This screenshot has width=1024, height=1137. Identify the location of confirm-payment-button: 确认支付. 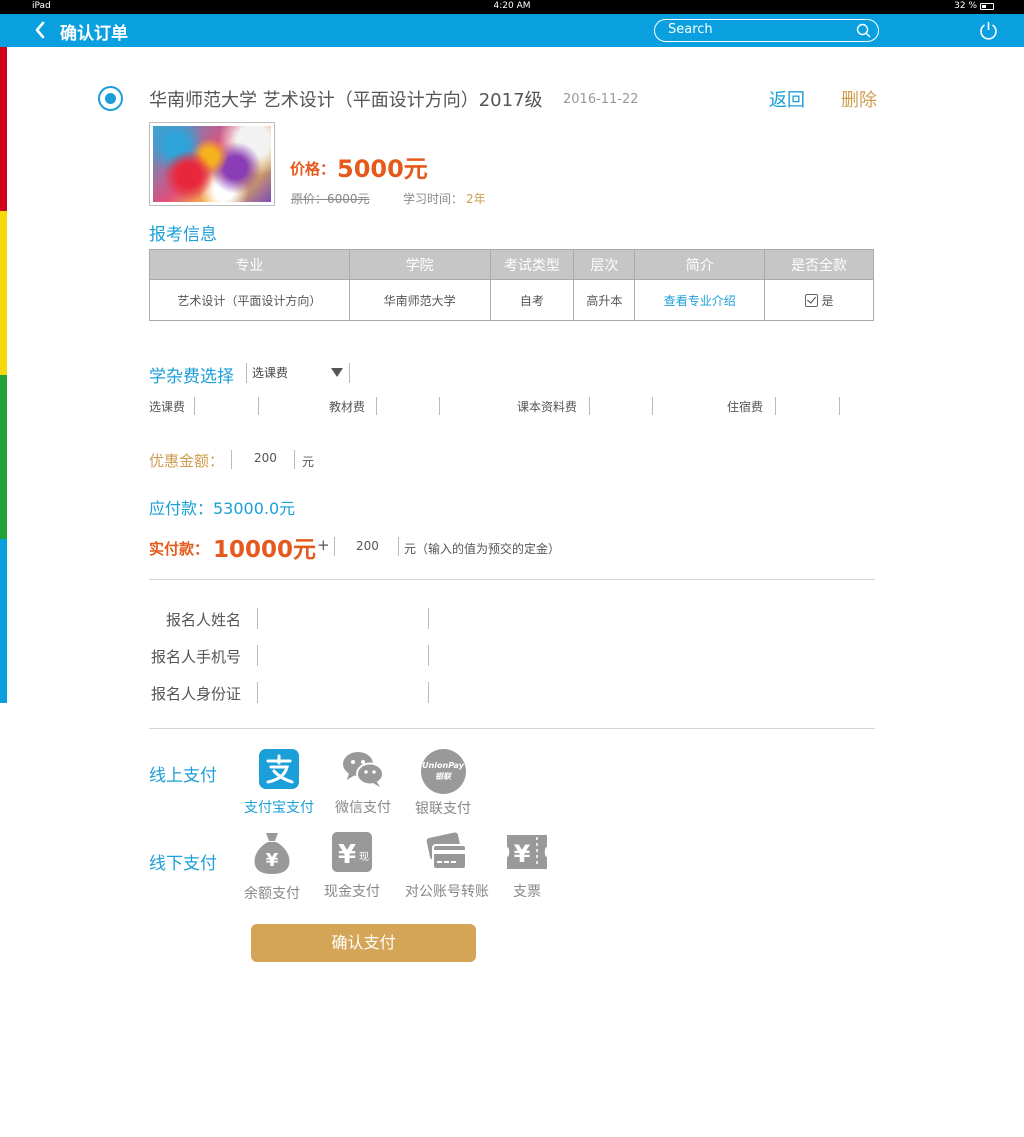
(363, 943).